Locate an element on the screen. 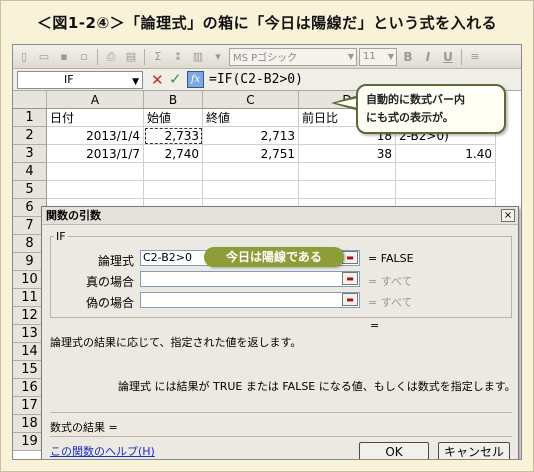  name-box: IF ▼ is located at coordinates (80, 80).